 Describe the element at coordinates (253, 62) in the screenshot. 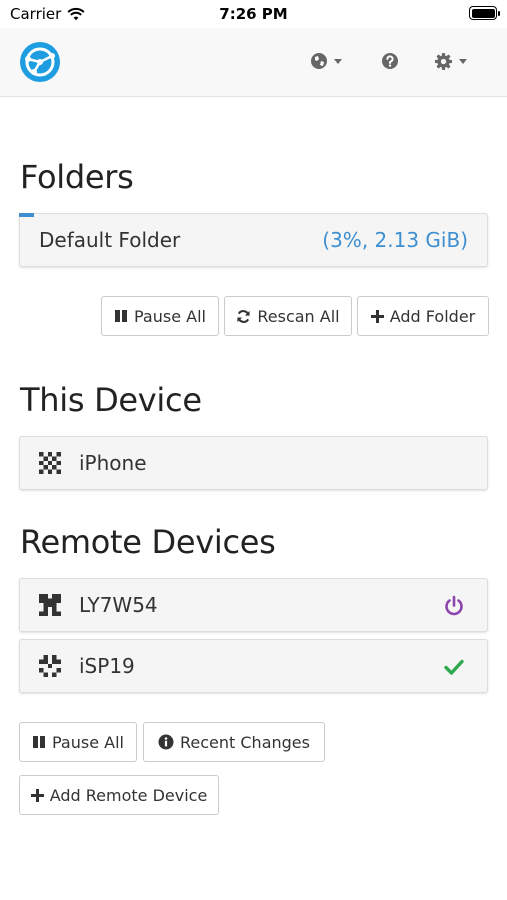

I see `navbar` at that location.